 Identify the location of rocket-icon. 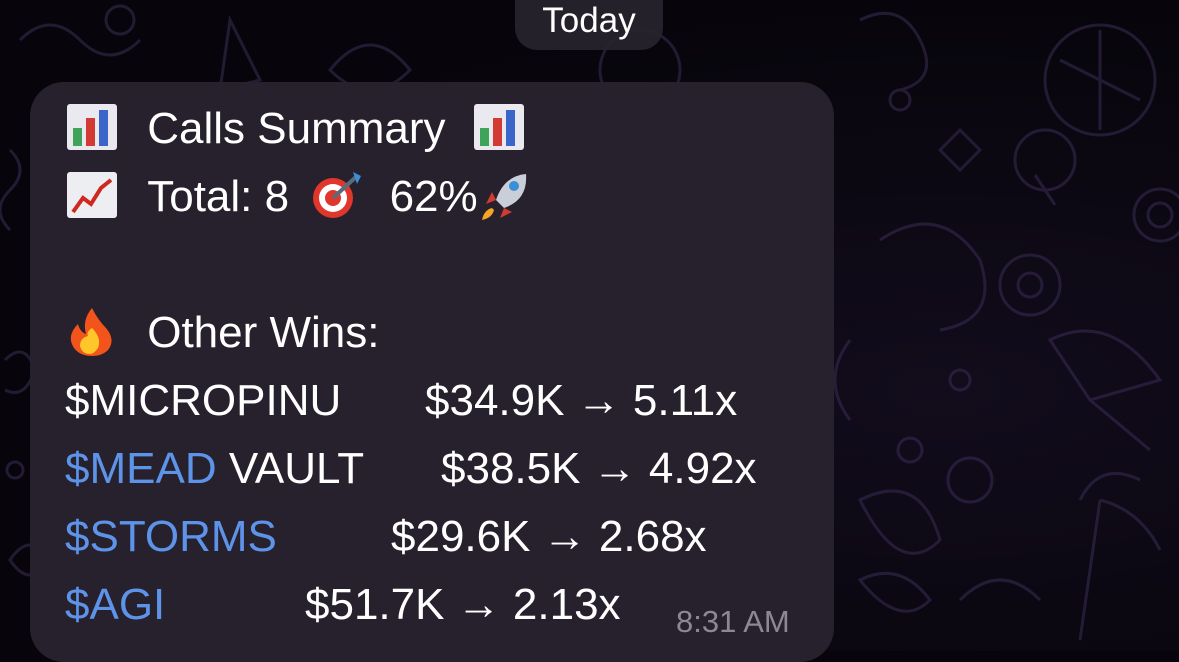
(505, 195).